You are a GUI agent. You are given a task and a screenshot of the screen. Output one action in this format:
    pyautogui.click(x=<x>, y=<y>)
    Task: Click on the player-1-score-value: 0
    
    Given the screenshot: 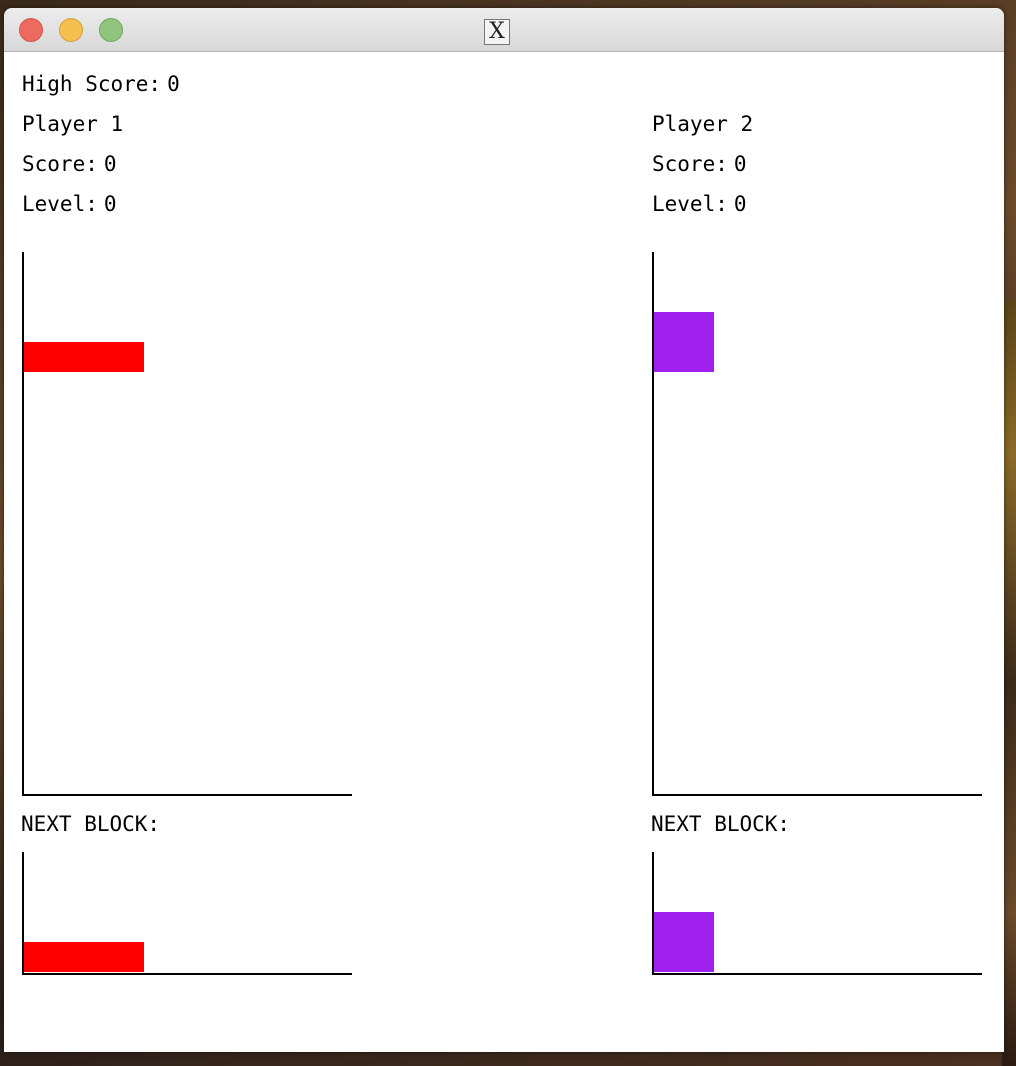 What is the action you would take?
    pyautogui.click(x=110, y=164)
    